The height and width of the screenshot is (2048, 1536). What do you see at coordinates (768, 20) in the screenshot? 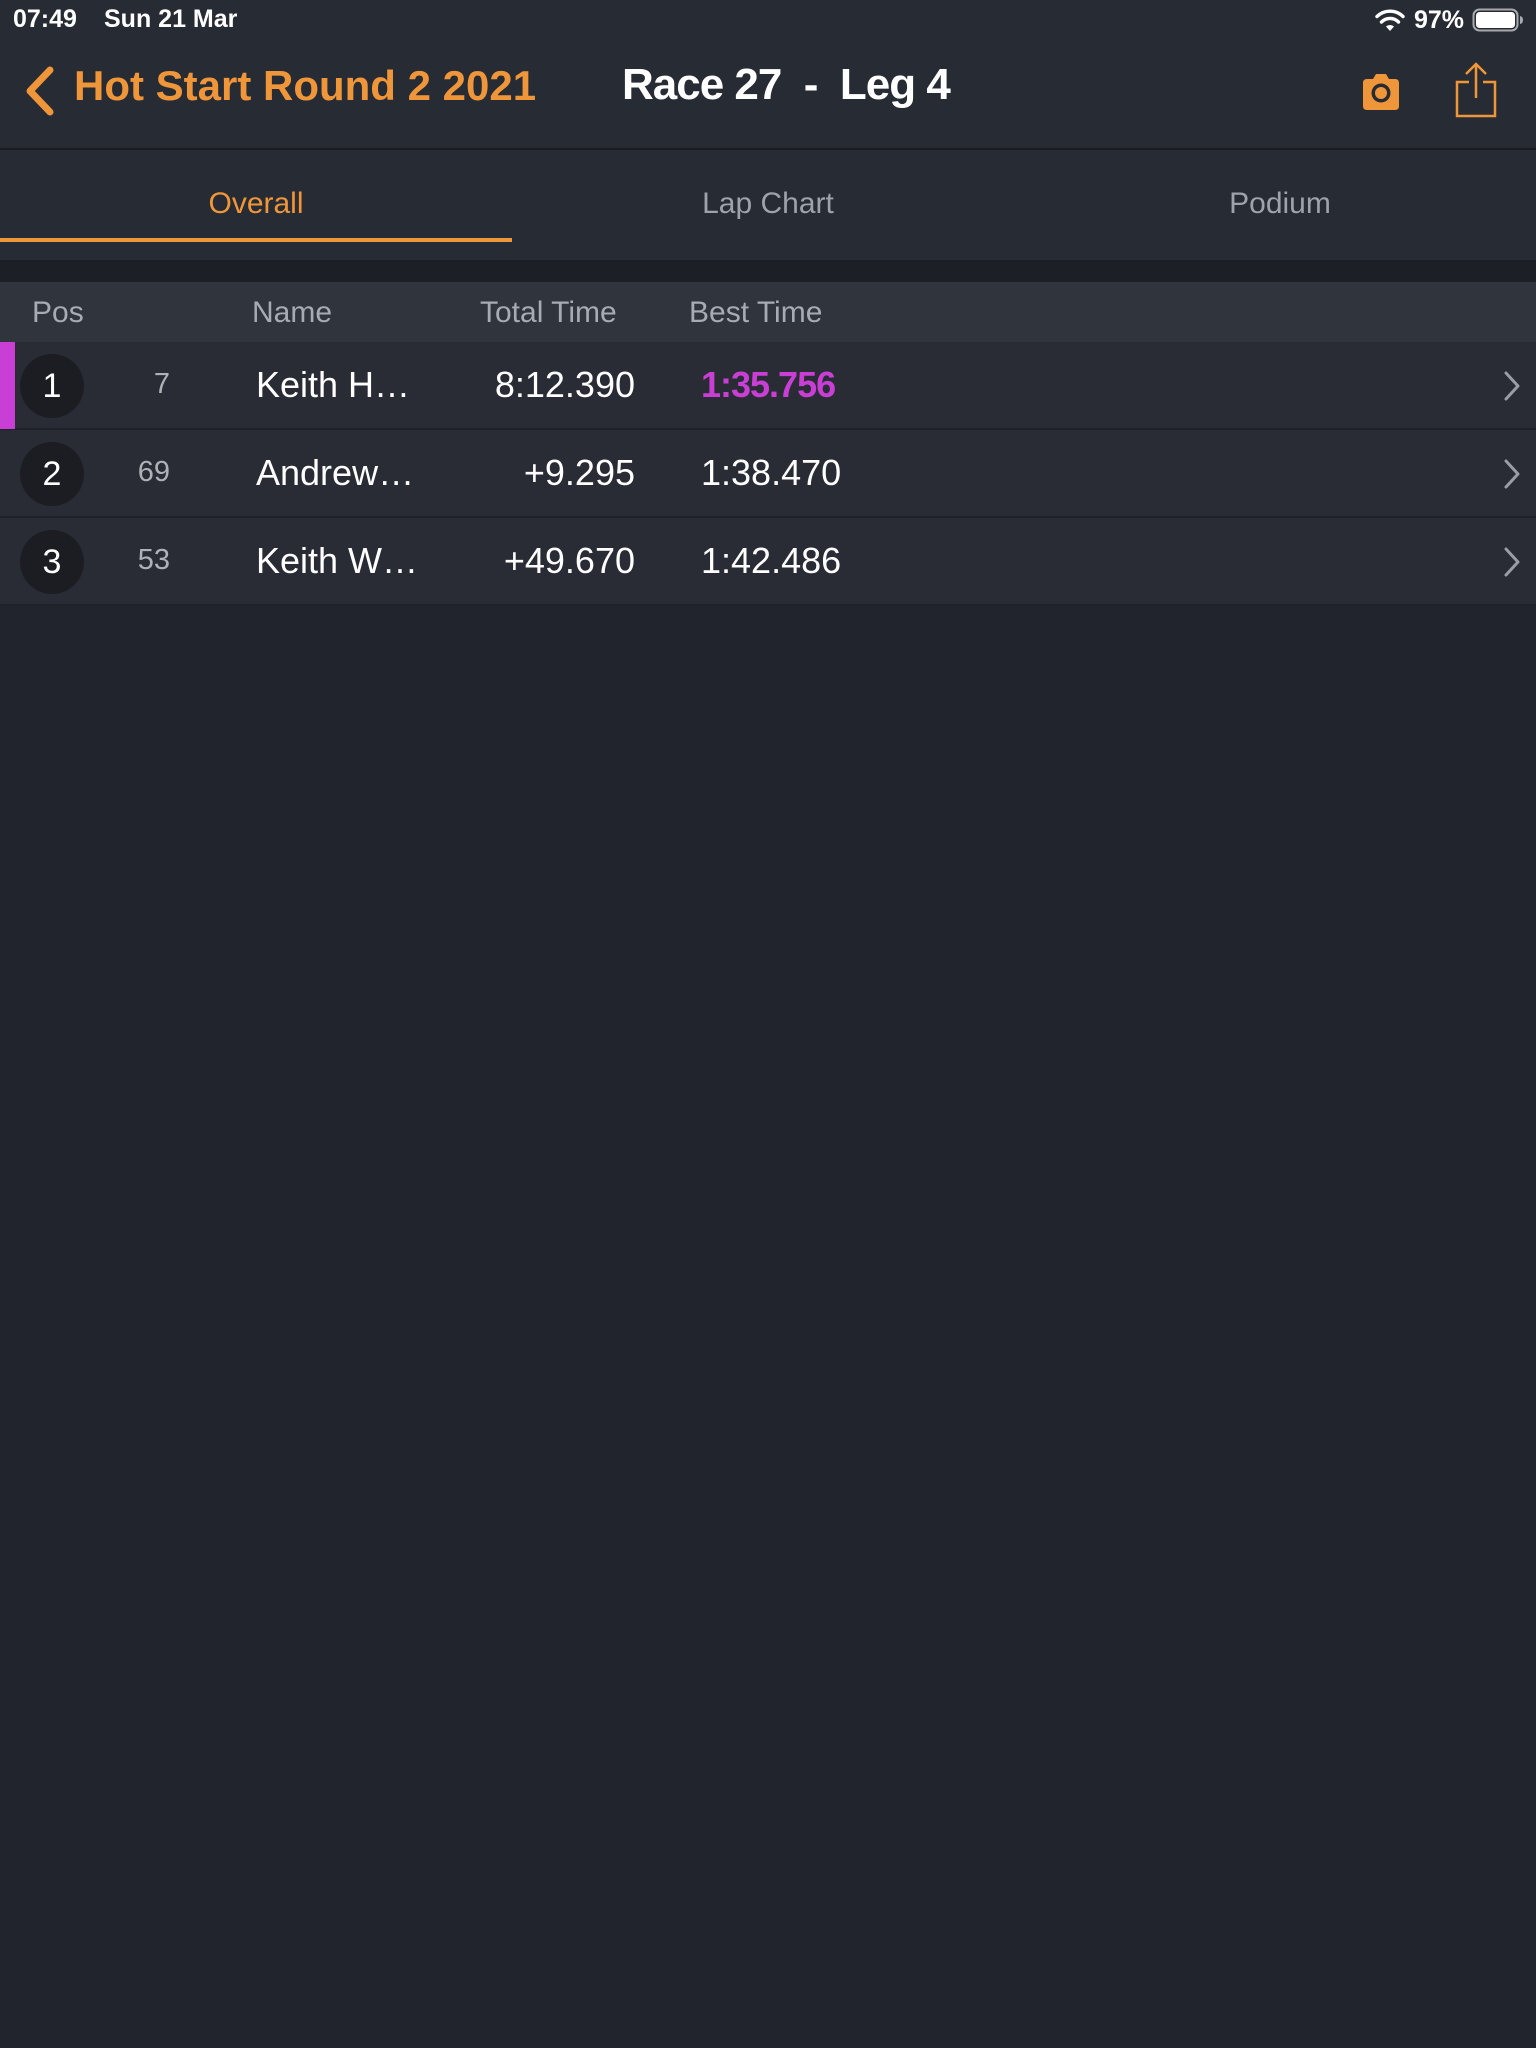
I see `status-bar: 07:49 Sun 21 Mar 97%` at bounding box center [768, 20].